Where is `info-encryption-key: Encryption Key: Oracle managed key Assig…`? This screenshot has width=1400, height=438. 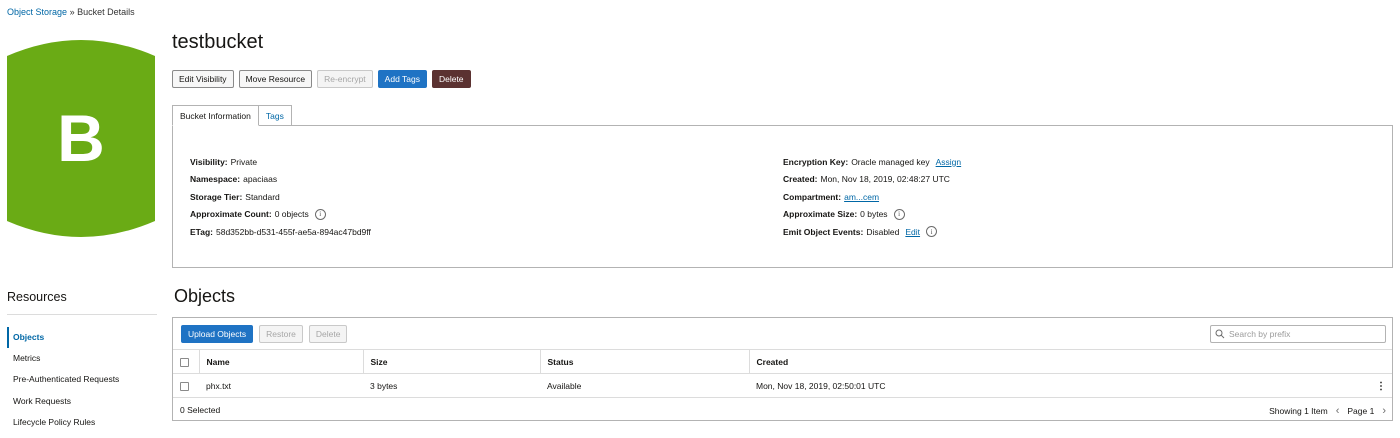
info-encryption-key: Encryption Key: Oracle managed key Assig… is located at coordinates (872, 162).